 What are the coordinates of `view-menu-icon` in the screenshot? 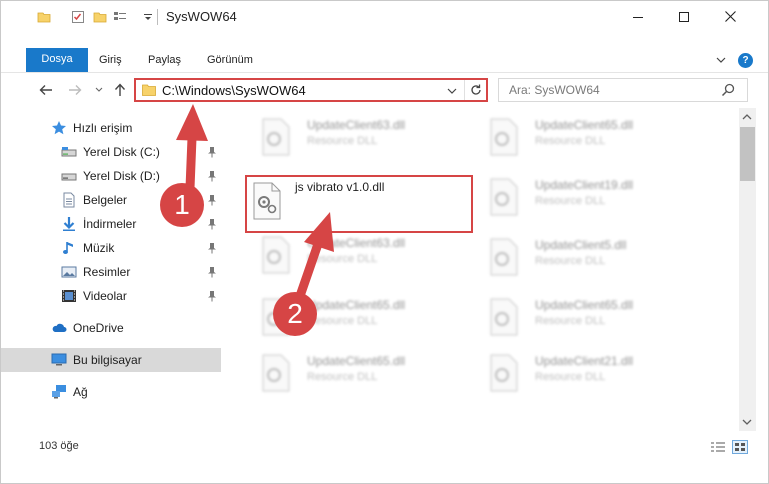 It's located at (120, 17).